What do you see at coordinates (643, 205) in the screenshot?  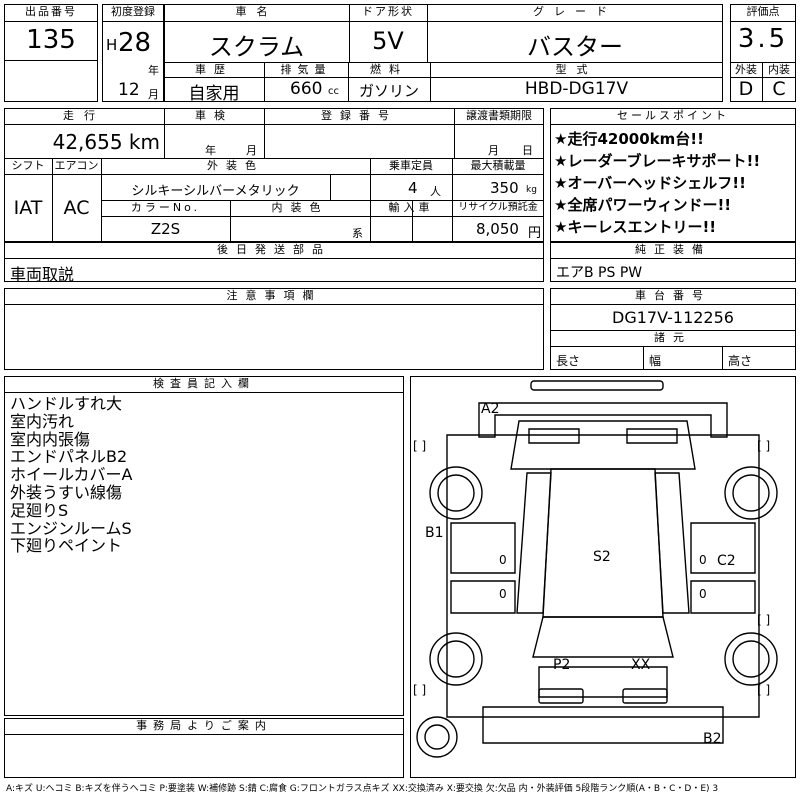 I see `sales-point: ★全席パワーウィンドー!!` at bounding box center [643, 205].